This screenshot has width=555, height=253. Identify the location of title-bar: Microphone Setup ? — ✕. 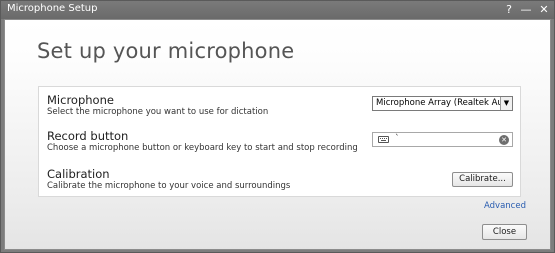
(277, 10).